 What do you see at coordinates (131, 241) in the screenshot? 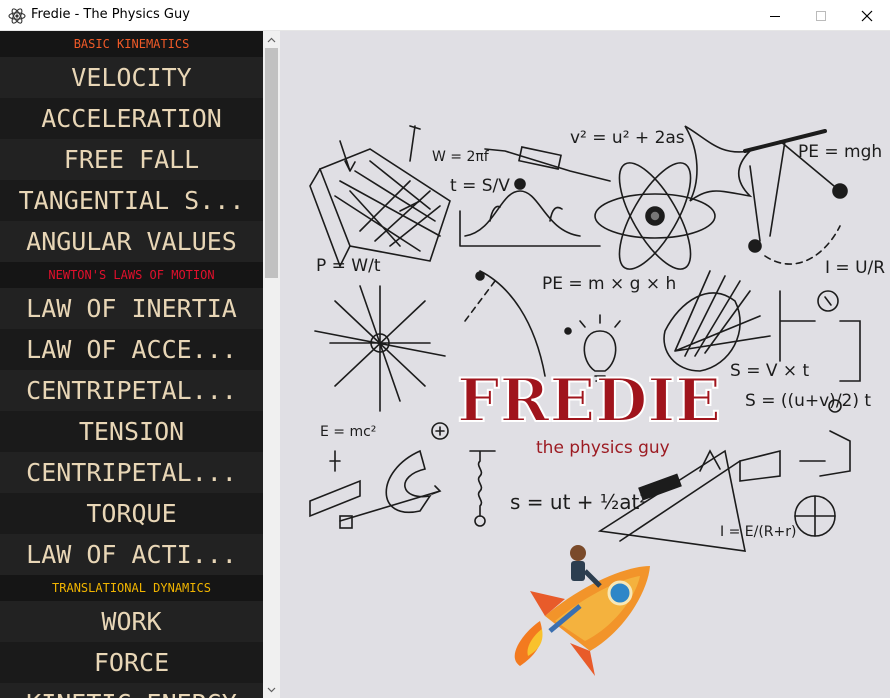
I see `topic-item-angular-values: ANGULAR VALUES` at bounding box center [131, 241].